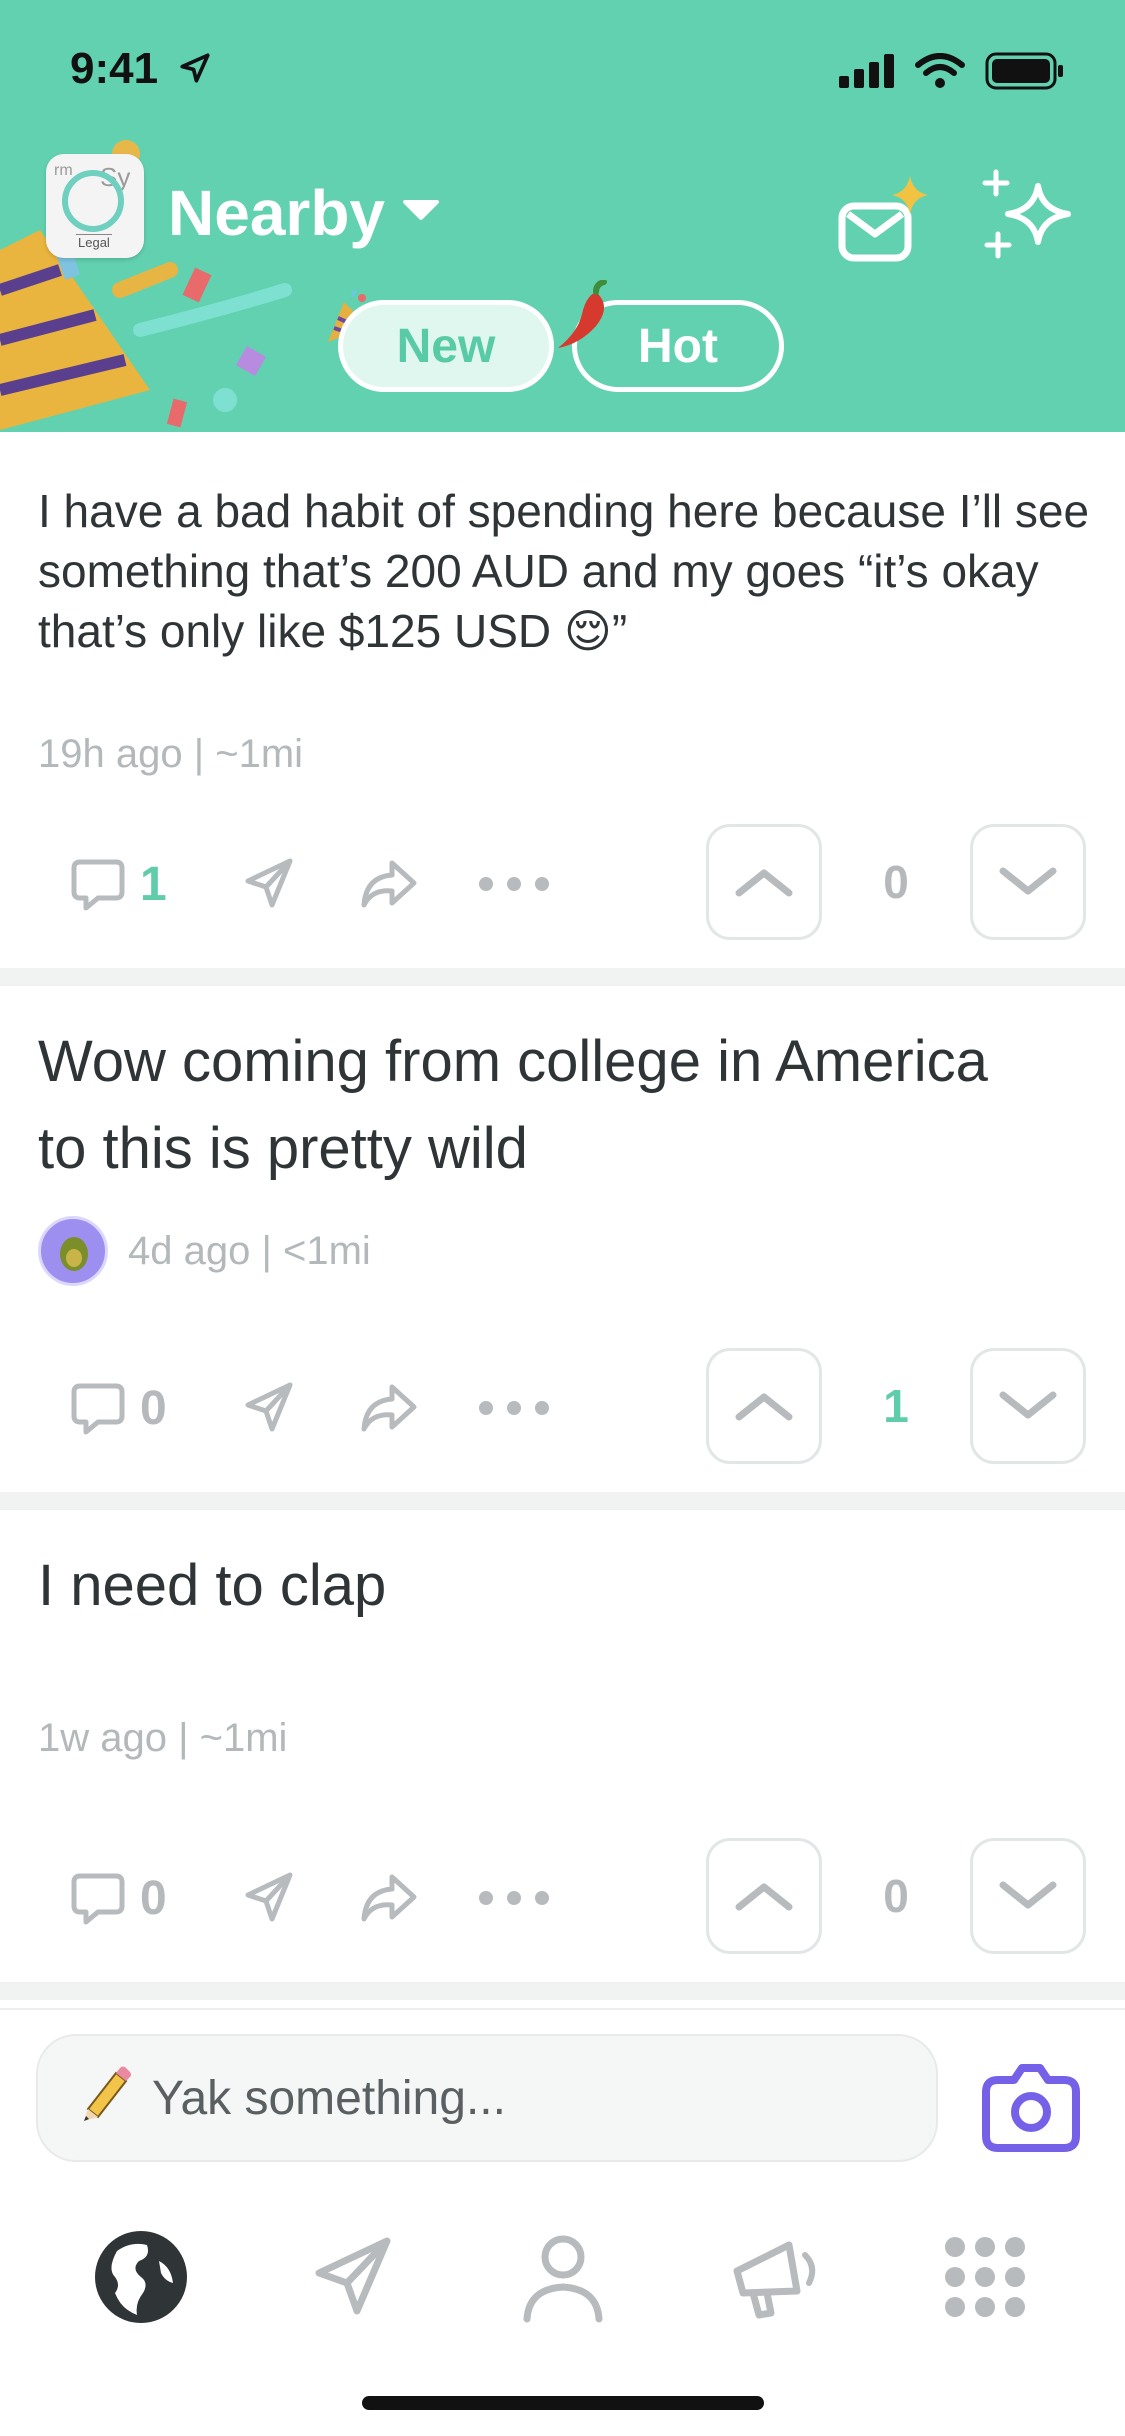  I want to click on camera-icon, so click(1031, 2108).